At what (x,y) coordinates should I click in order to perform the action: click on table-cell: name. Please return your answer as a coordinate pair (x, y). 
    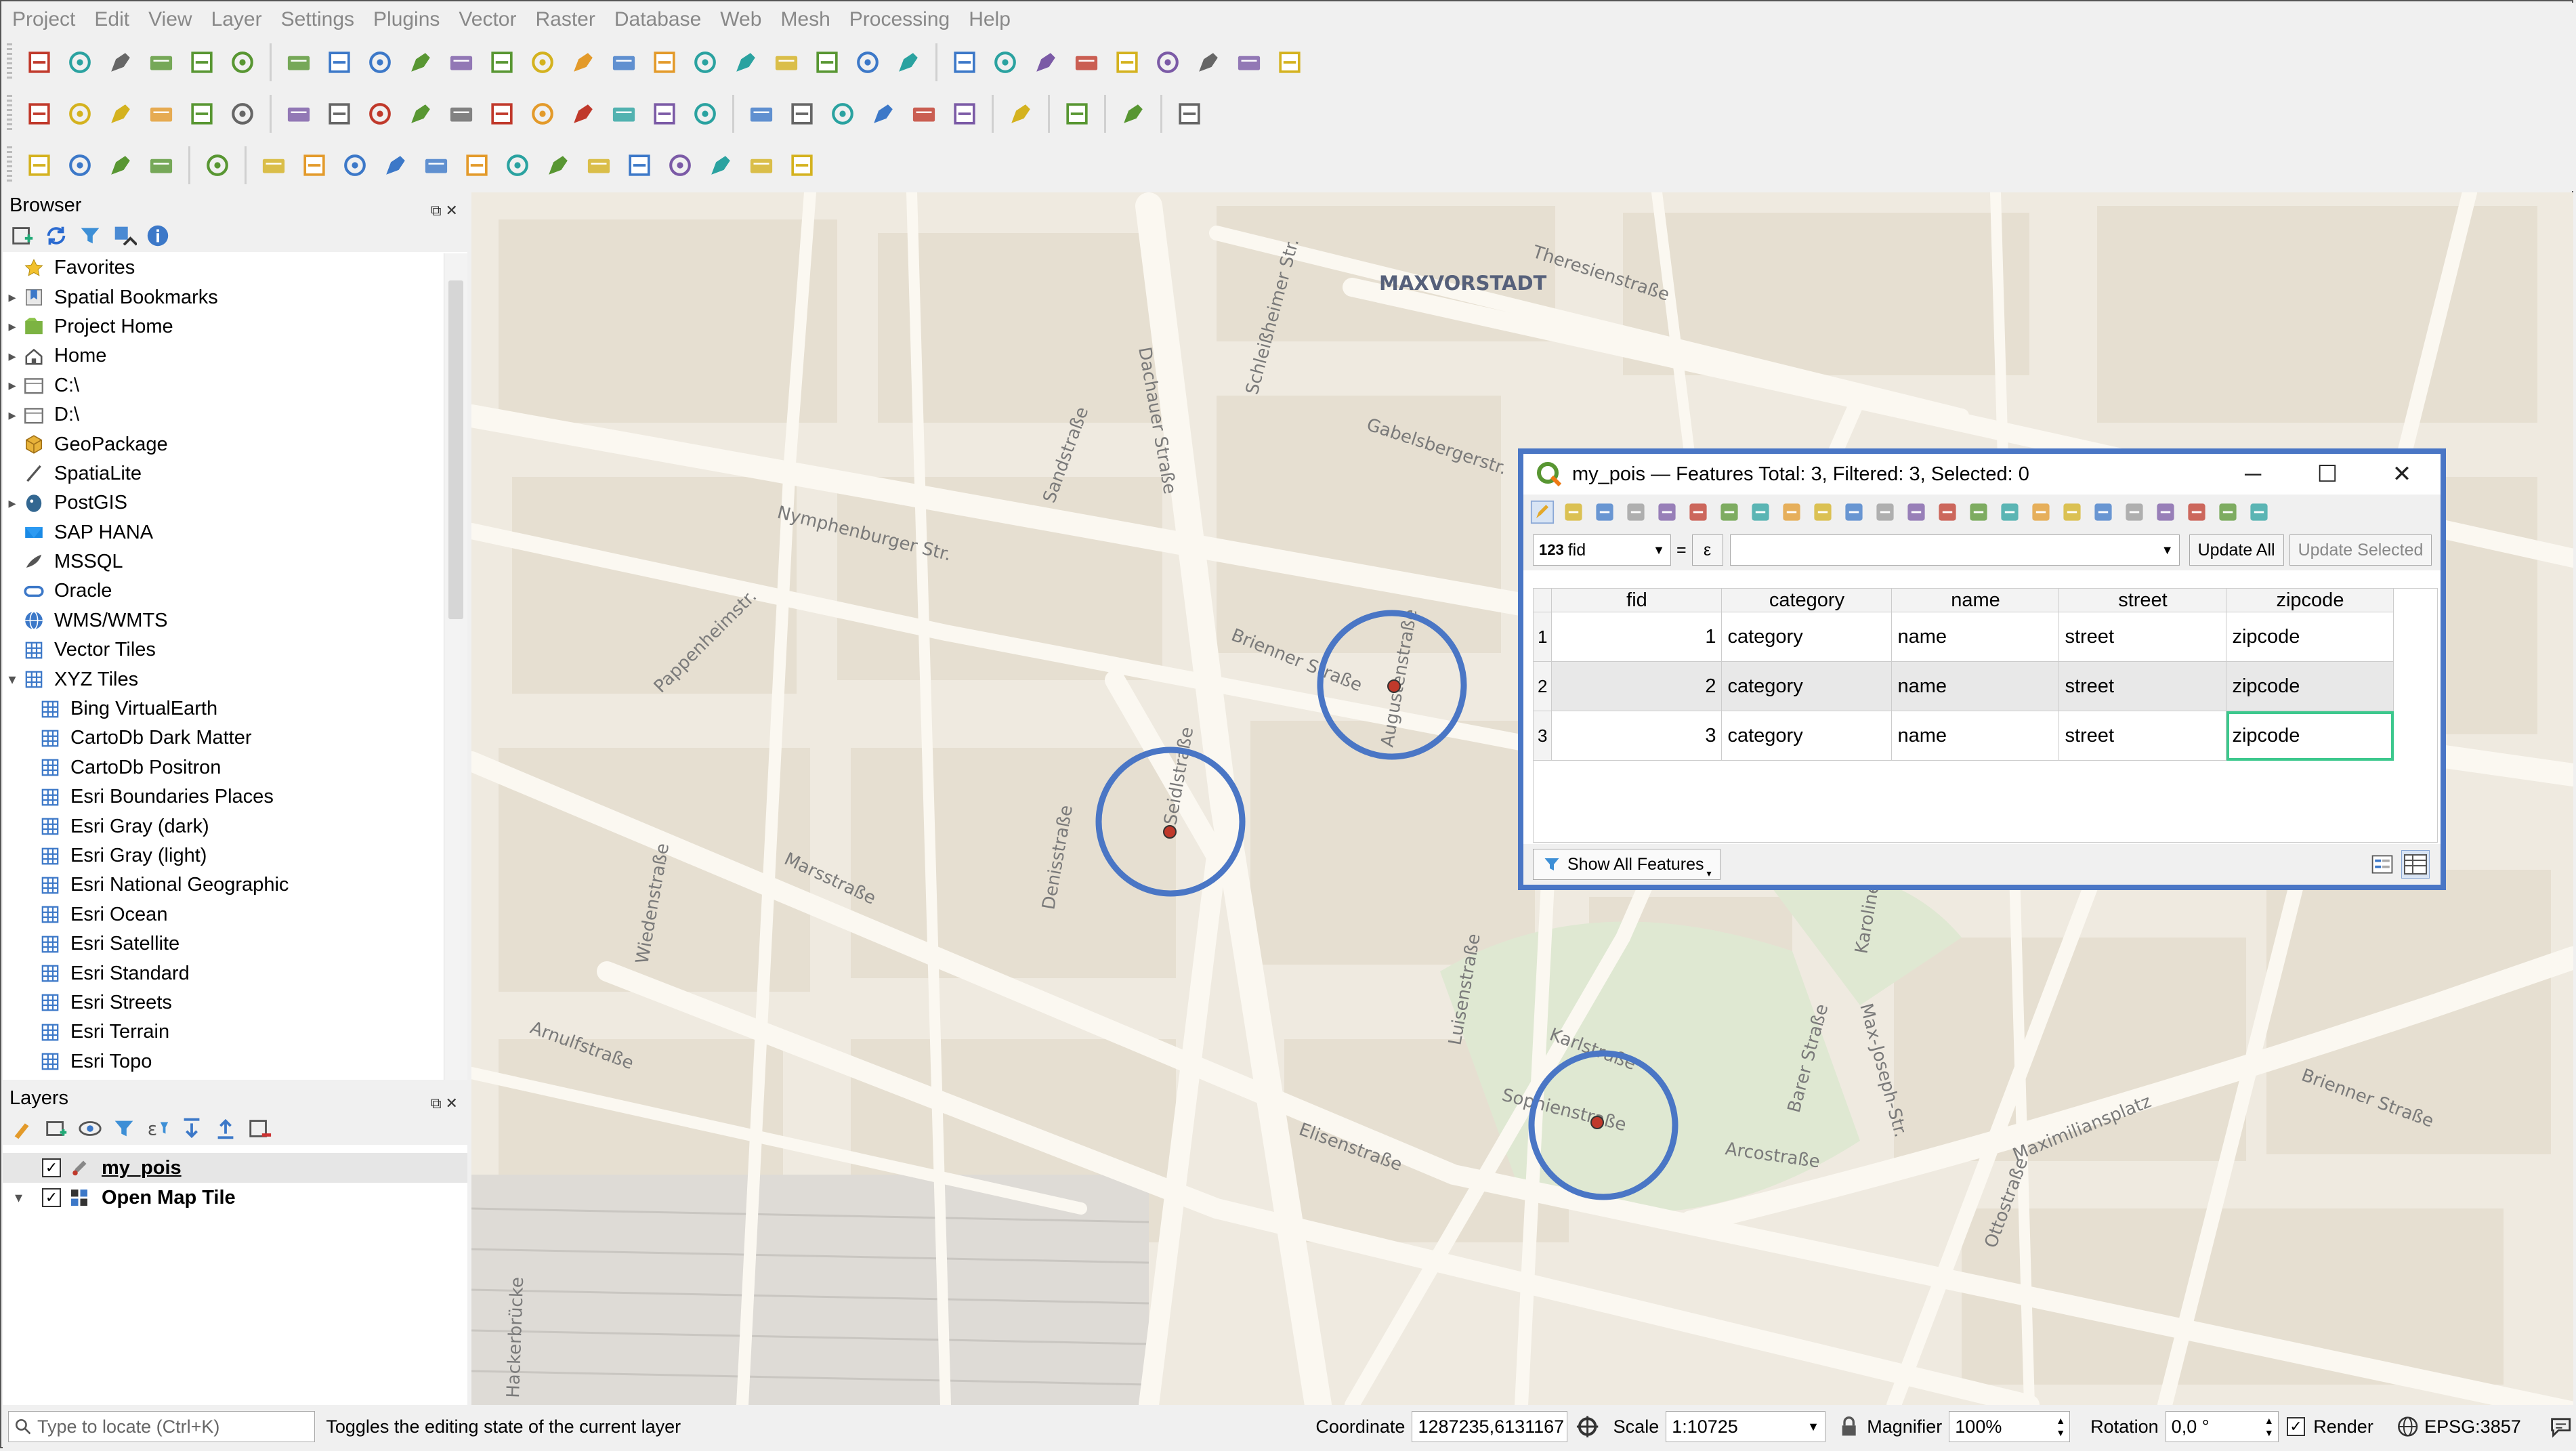
    Looking at the image, I should click on (1975, 686).